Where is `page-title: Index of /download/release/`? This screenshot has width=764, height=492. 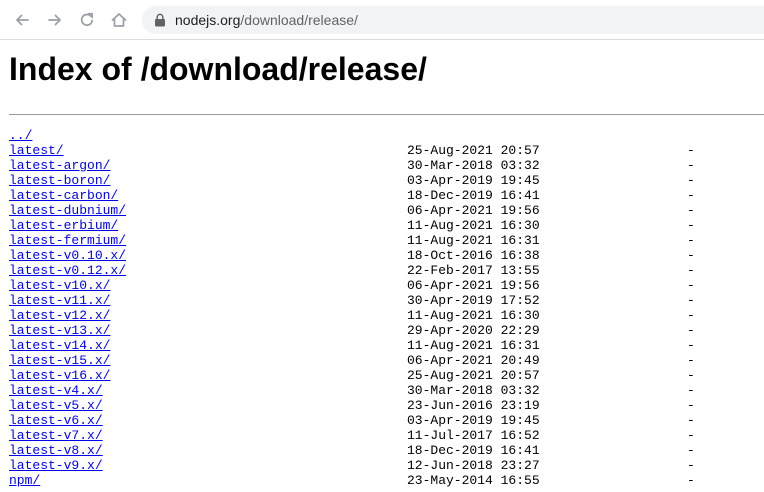
page-title: Index of /download/release/ is located at coordinates (218, 69).